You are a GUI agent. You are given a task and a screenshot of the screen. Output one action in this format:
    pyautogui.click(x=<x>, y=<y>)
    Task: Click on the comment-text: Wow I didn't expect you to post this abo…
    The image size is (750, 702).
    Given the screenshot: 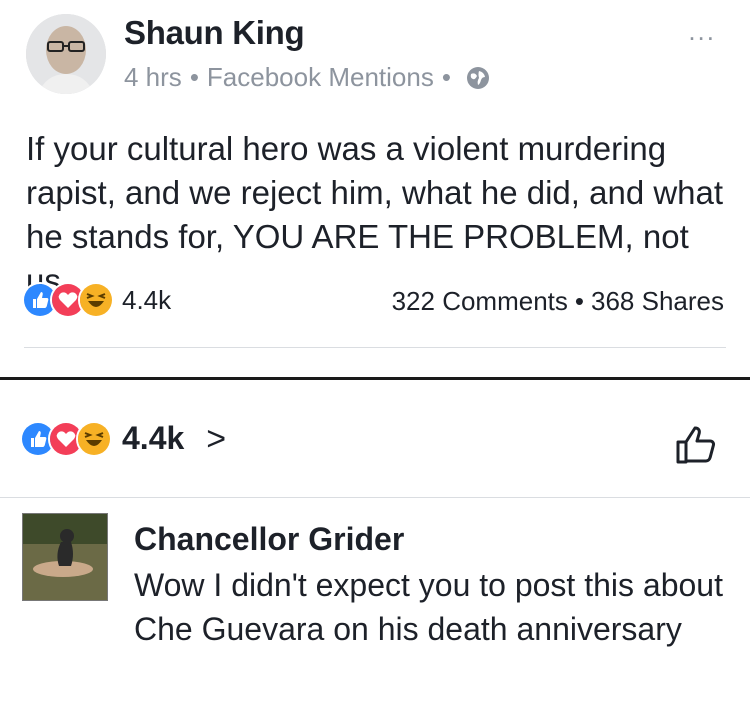 What is the action you would take?
    pyautogui.click(x=428, y=607)
    